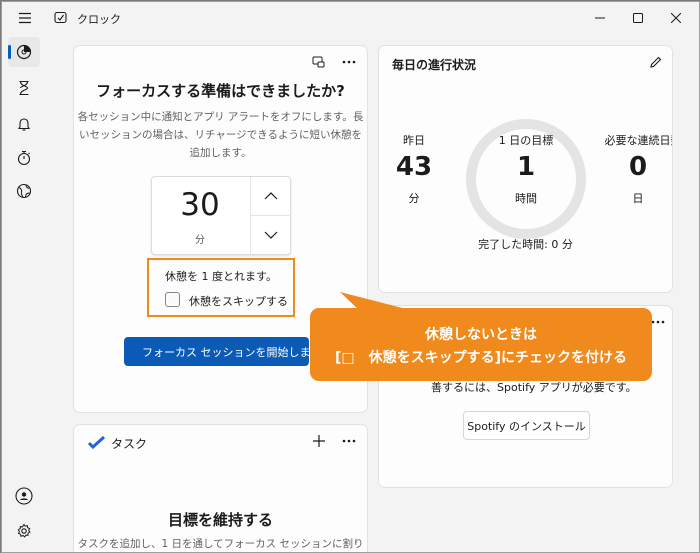  I want to click on chevron-up-icon, so click(271, 196).